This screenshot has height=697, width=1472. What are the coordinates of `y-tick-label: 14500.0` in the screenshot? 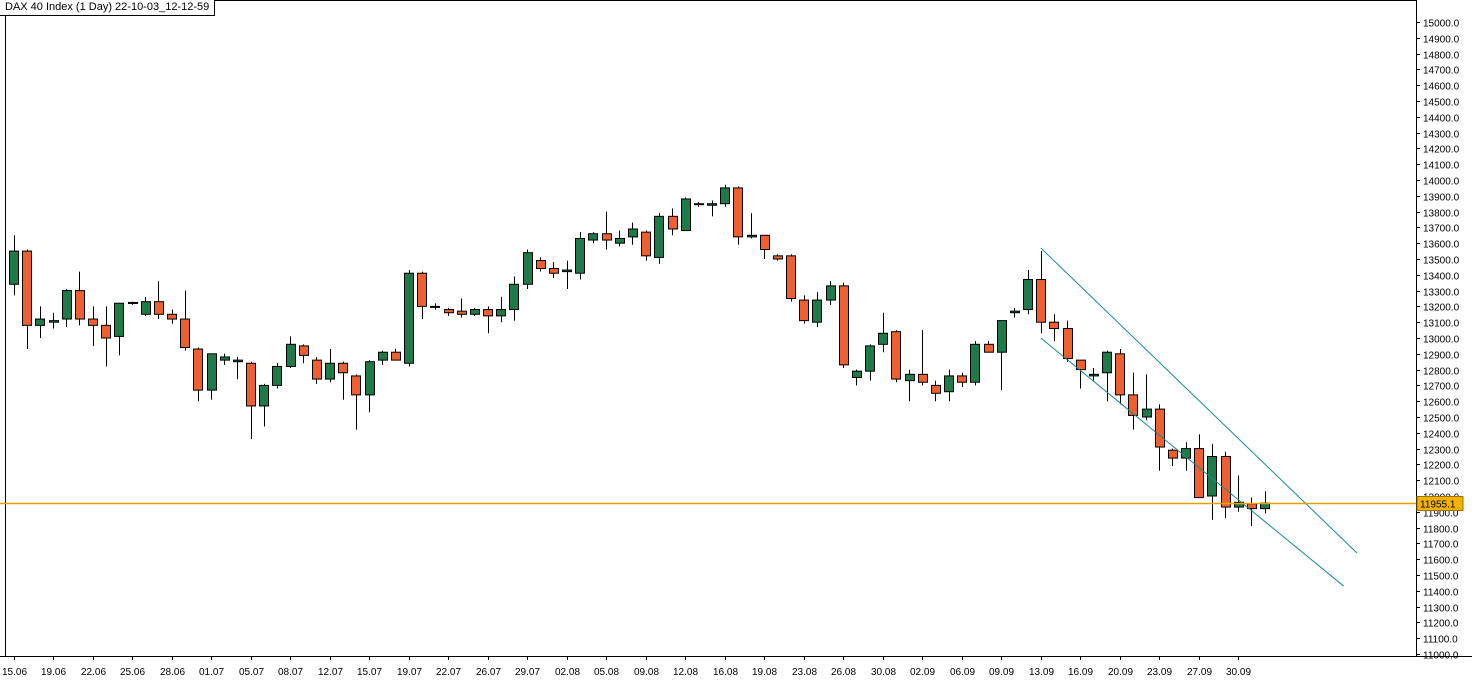 It's located at (1441, 103).